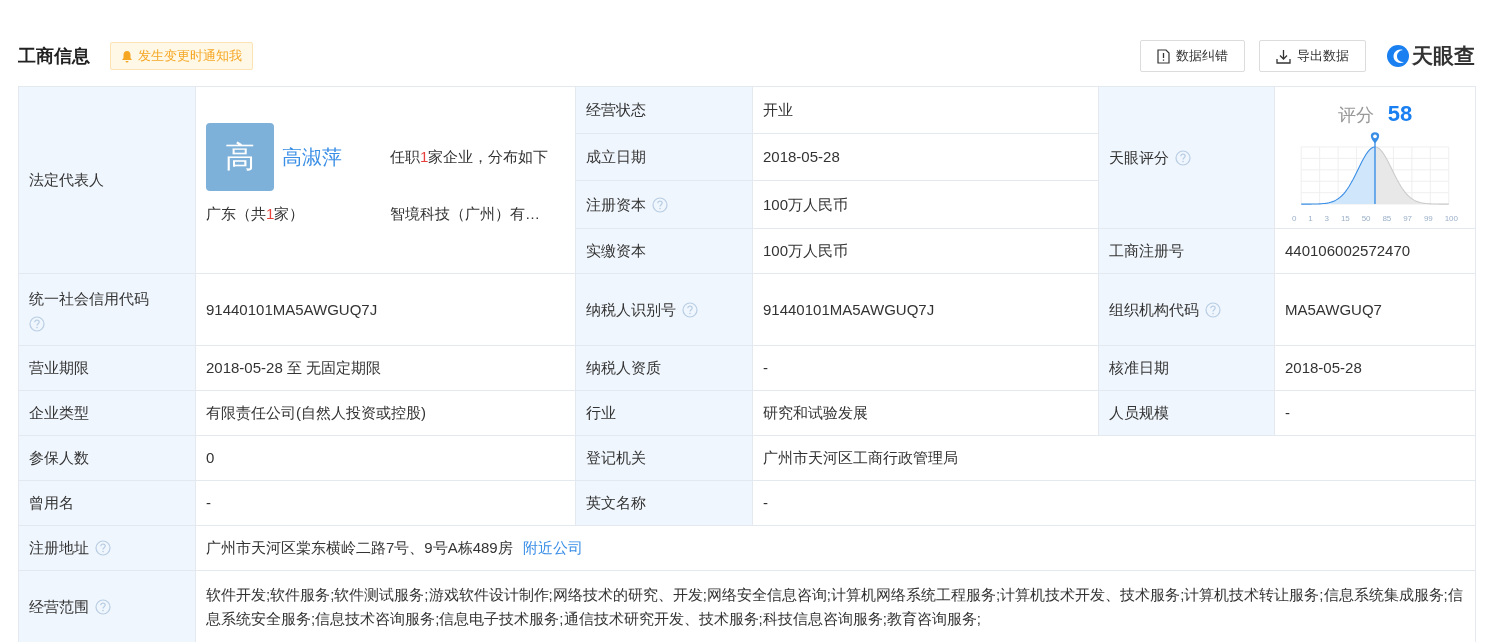 The image size is (1500, 642). I want to click on field-value: 广州市天河区工商行政管理局, so click(860, 458).